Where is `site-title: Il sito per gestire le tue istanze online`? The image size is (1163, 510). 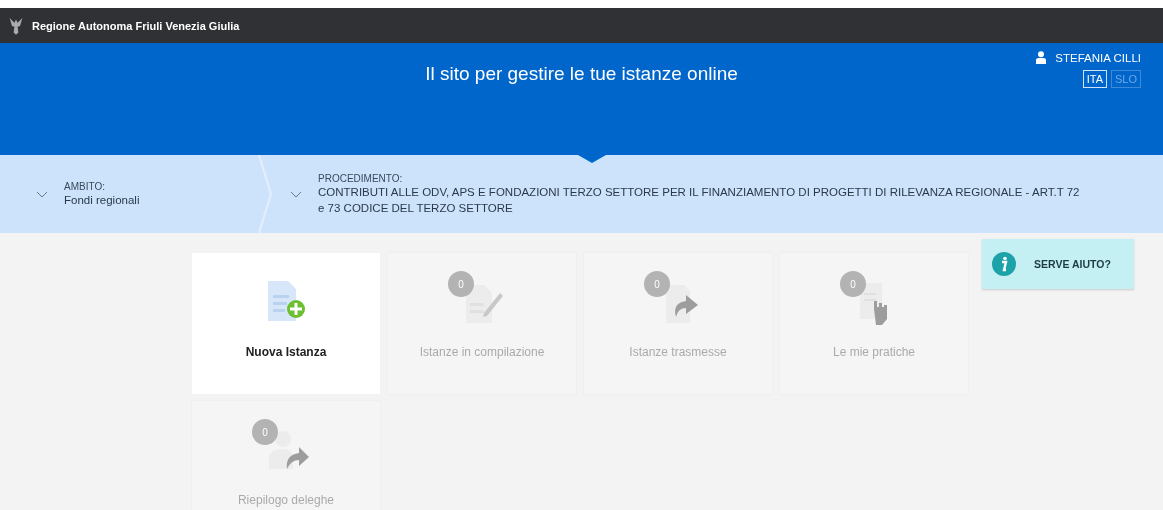 site-title: Il sito per gestire le tue istanze online is located at coordinates (581, 74).